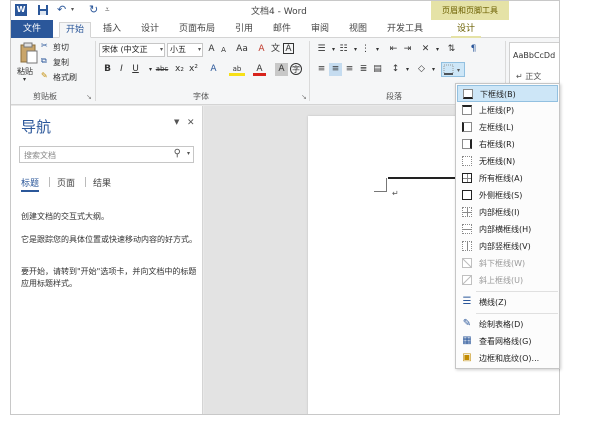  What do you see at coordinates (223, 50) in the screenshot?
I see `shrink-font-icon: A` at bounding box center [223, 50].